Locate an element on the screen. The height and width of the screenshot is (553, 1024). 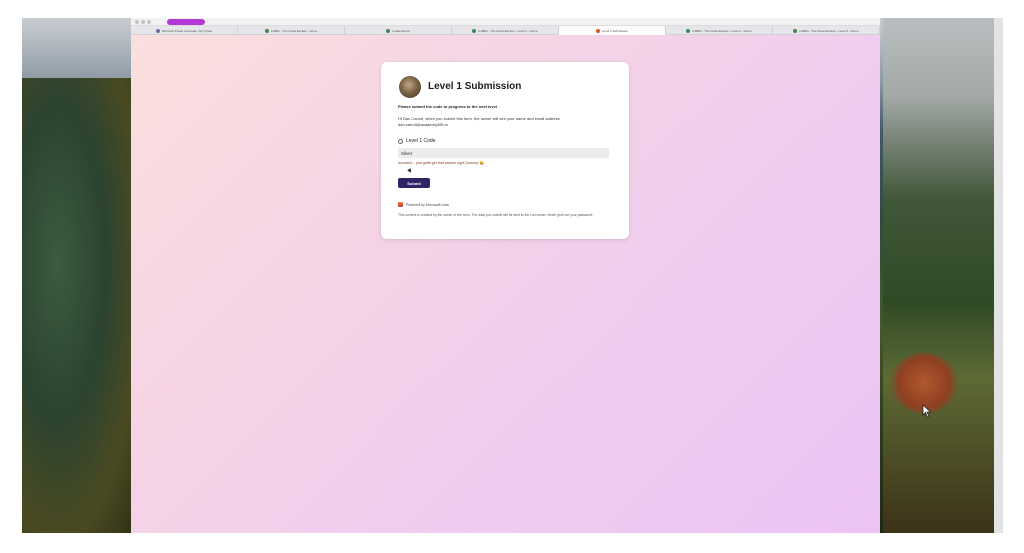
field-label-row: i Level 1 Code is located at coordinates (416, 141).